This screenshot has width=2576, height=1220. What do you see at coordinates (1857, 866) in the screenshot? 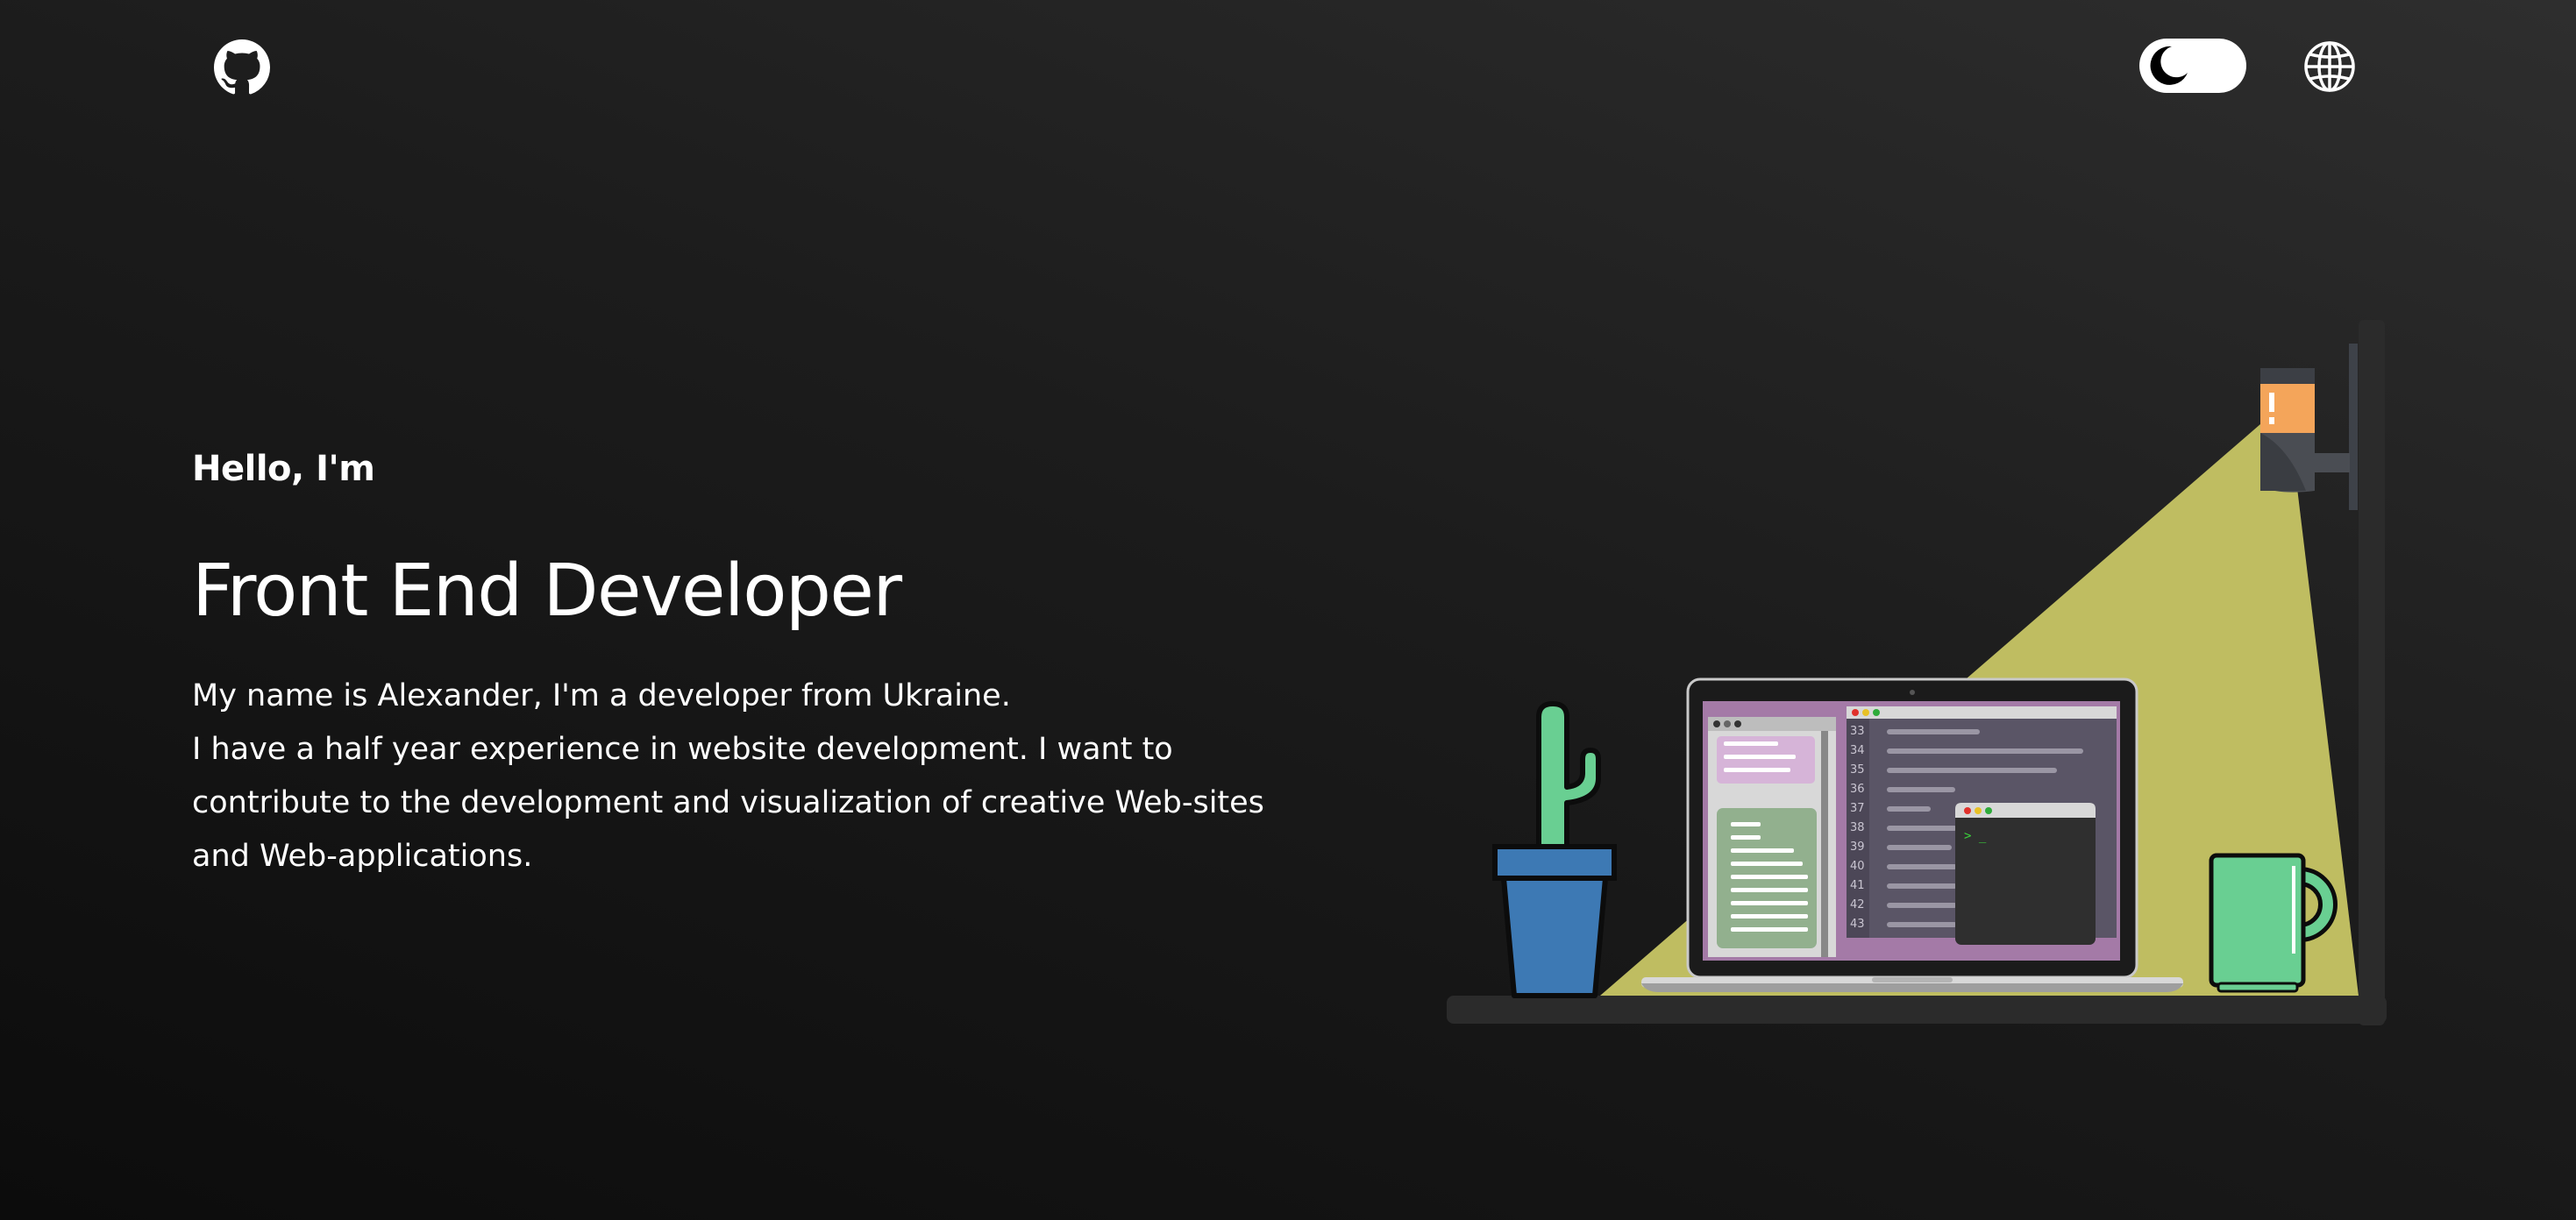
I see `code-line-number: 40` at bounding box center [1857, 866].